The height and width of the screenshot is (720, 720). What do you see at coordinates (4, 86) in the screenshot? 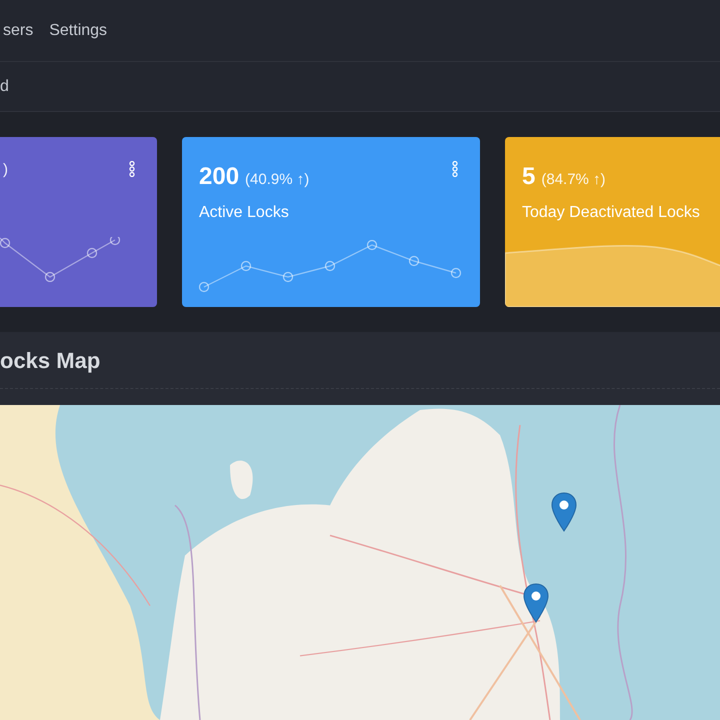
I see `breadcrumb-text: d` at bounding box center [4, 86].